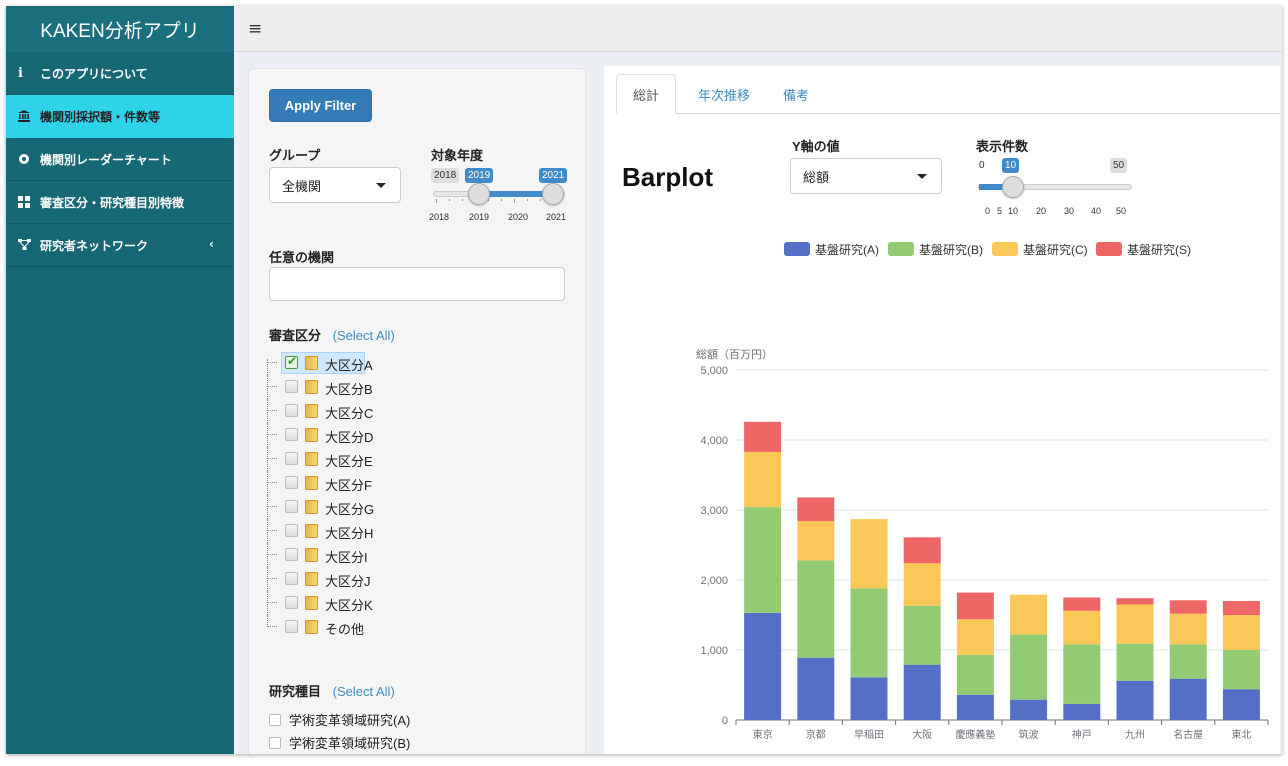 The width and height of the screenshot is (1288, 766). I want to click on y-axis-select: 総額, so click(866, 176).